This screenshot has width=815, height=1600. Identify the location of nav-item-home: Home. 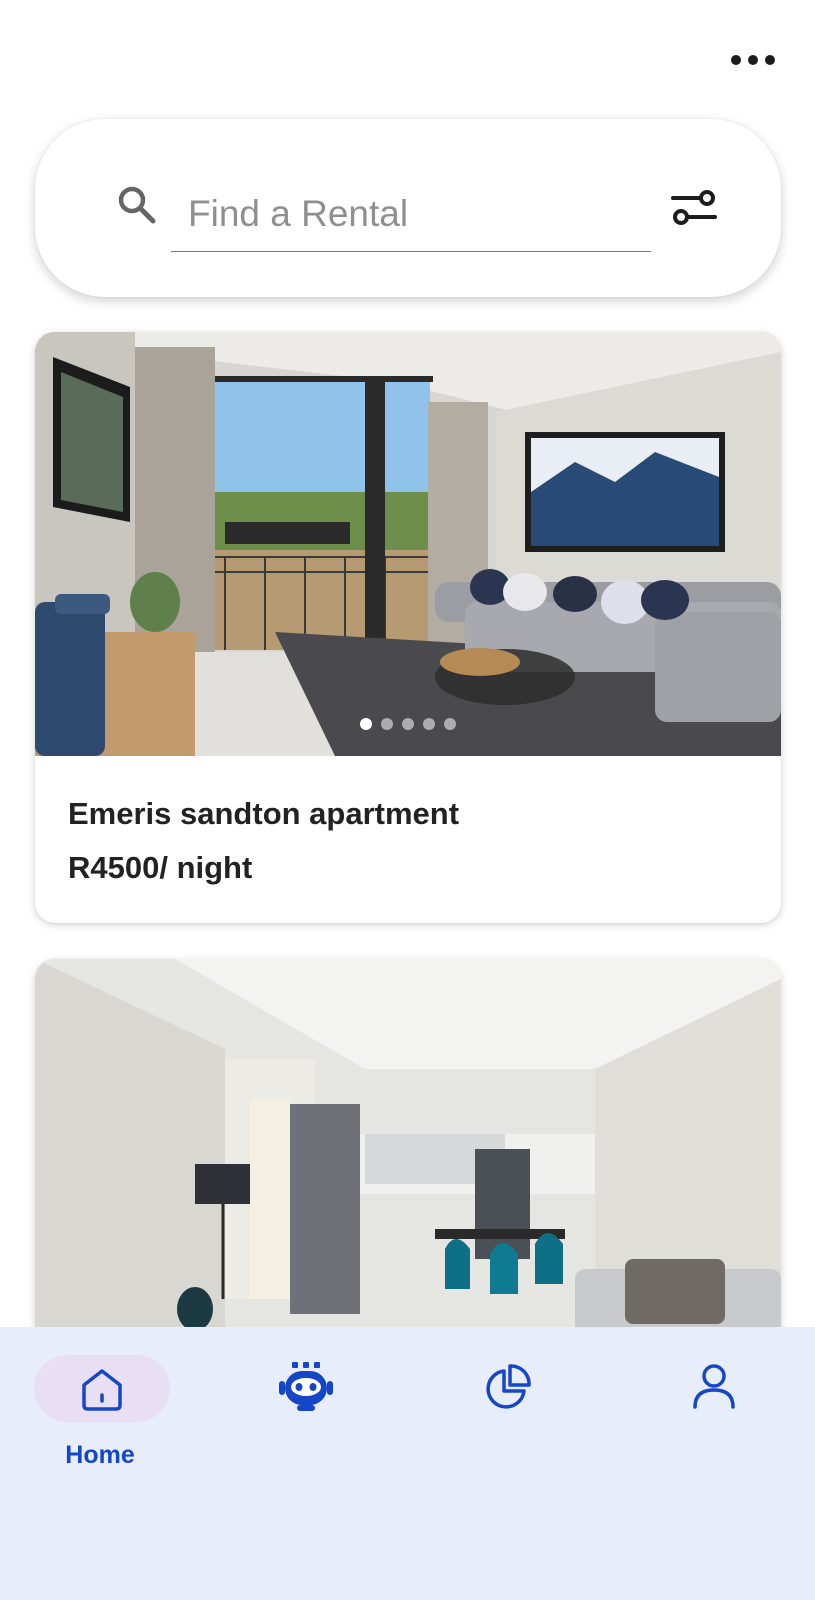
(100, 1407).